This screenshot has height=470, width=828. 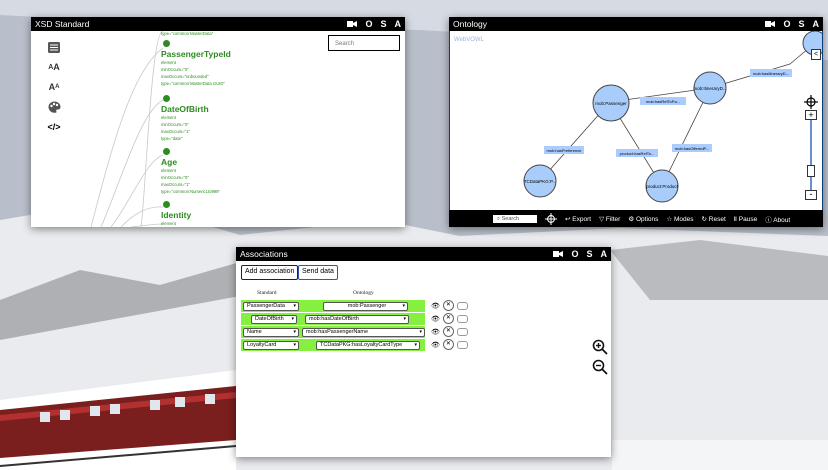 I want to click on standard-select: PassengerData ▾, so click(x=271, y=306).